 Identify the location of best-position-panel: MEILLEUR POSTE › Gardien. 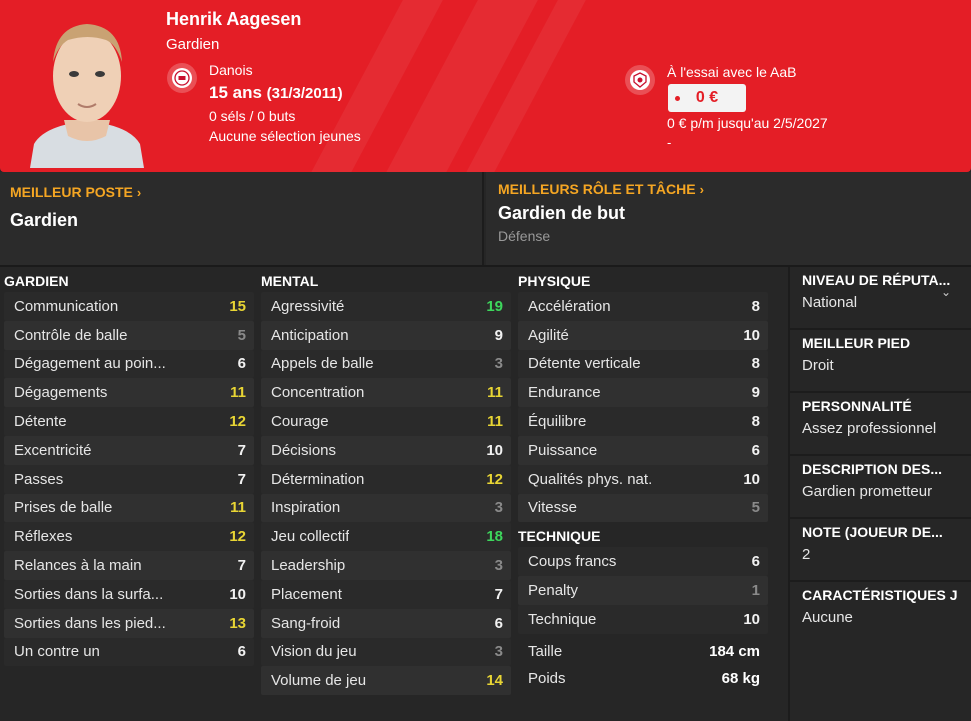
(242, 218).